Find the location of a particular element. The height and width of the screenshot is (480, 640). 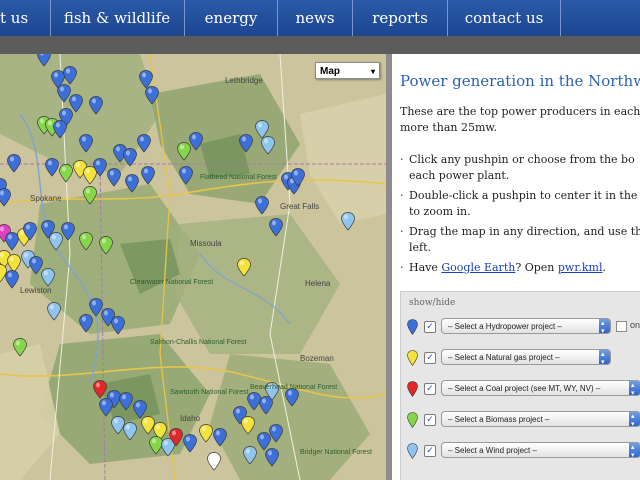

nav-about-us: t us is located at coordinates (22, 18).